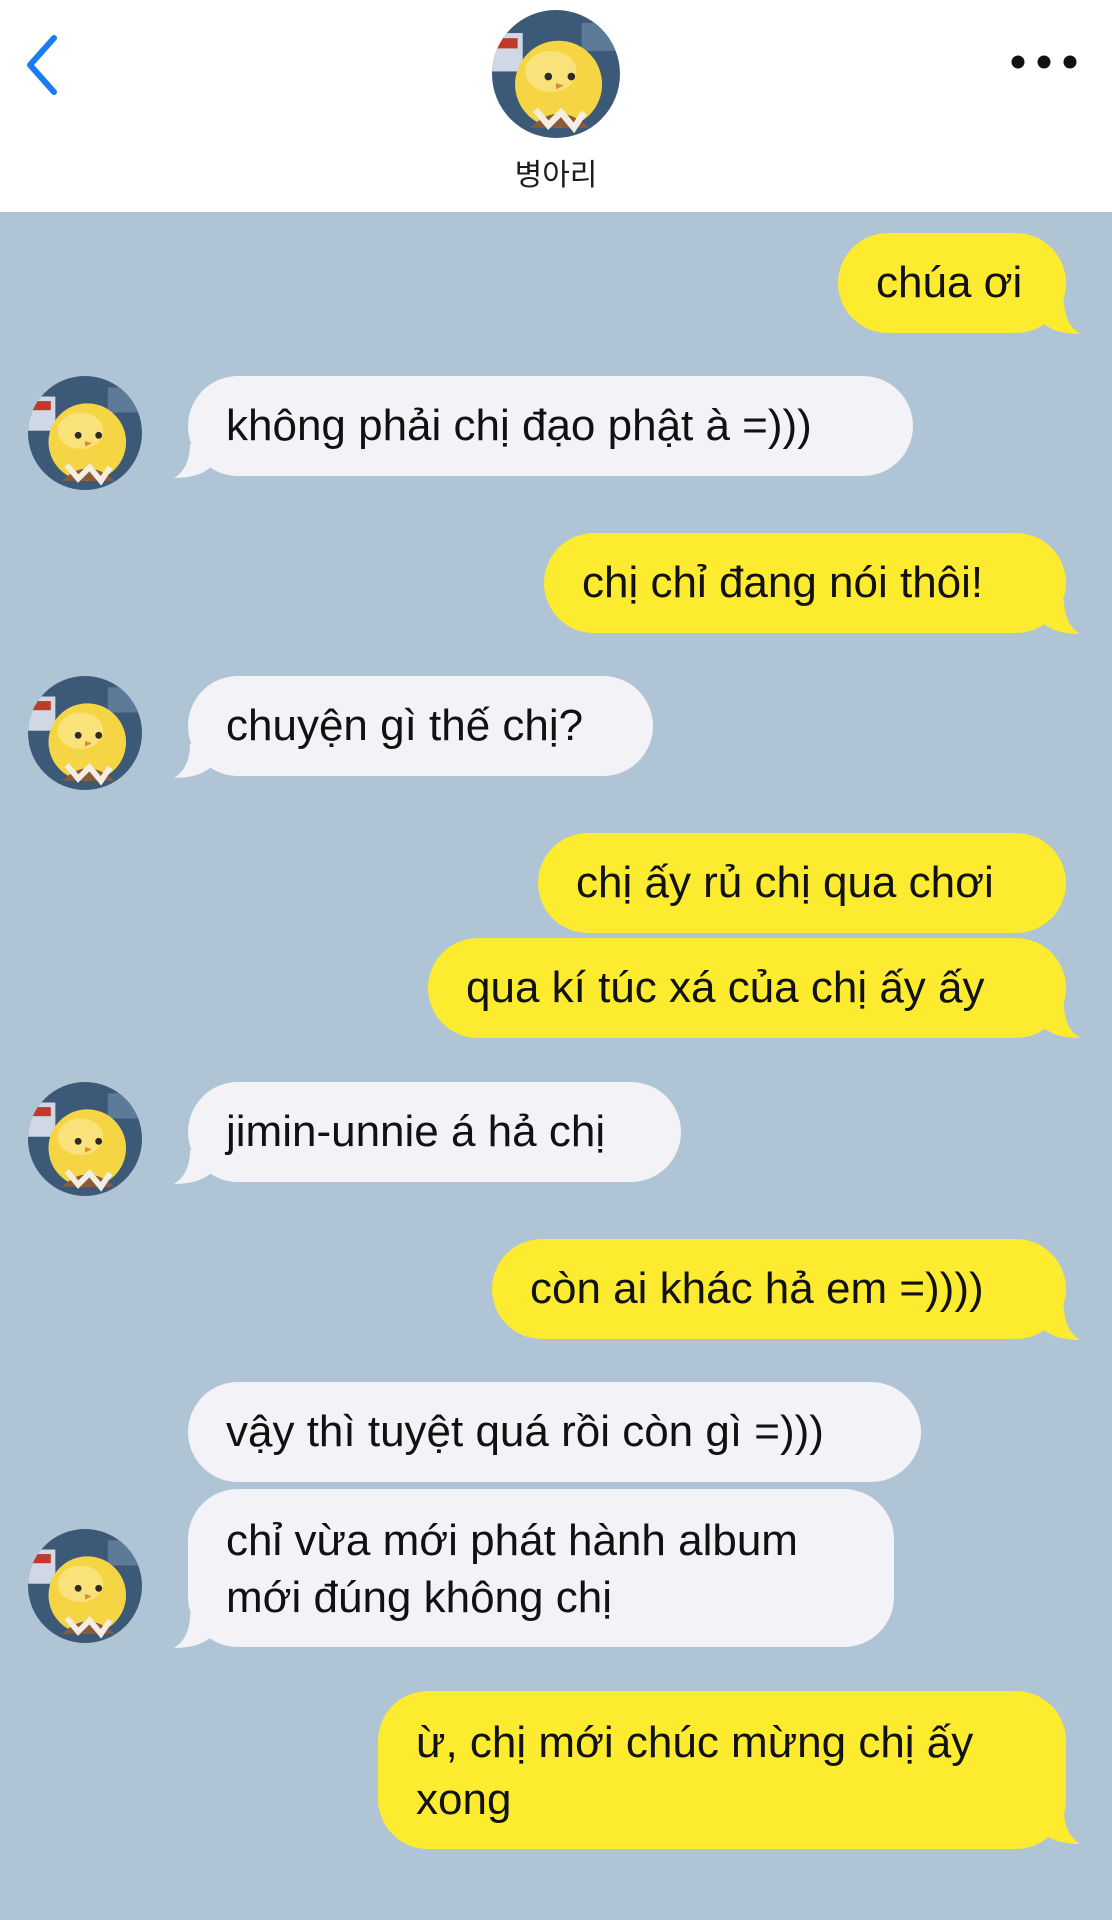 The height and width of the screenshot is (1920, 1112). Describe the element at coordinates (805, 583) in the screenshot. I see `sent-message: chị chỉ đang nói thôi!` at that location.